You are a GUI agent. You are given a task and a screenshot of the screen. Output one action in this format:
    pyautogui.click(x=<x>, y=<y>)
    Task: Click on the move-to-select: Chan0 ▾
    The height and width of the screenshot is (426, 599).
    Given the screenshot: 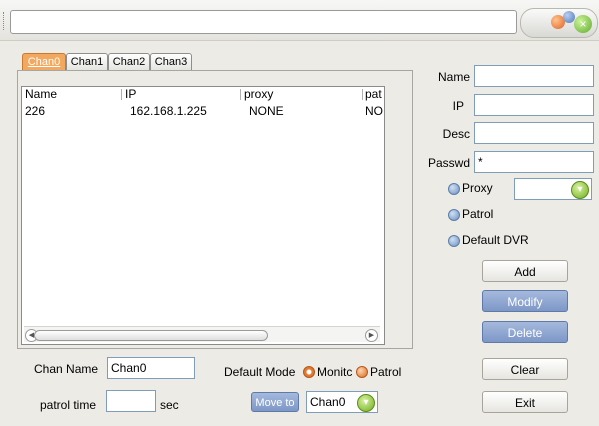 What is the action you would take?
    pyautogui.click(x=342, y=402)
    